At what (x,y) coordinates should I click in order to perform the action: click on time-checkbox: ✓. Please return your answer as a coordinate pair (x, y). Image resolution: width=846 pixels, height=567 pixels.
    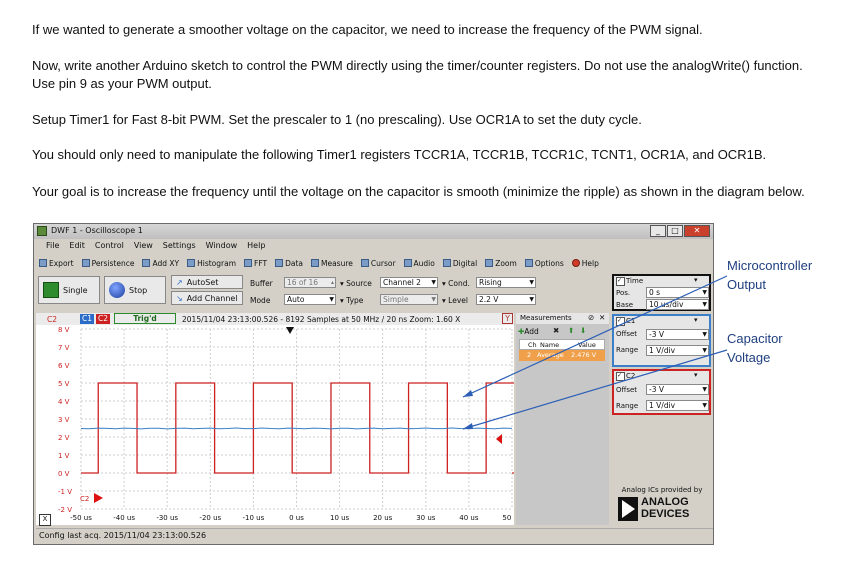
    Looking at the image, I should click on (620, 281).